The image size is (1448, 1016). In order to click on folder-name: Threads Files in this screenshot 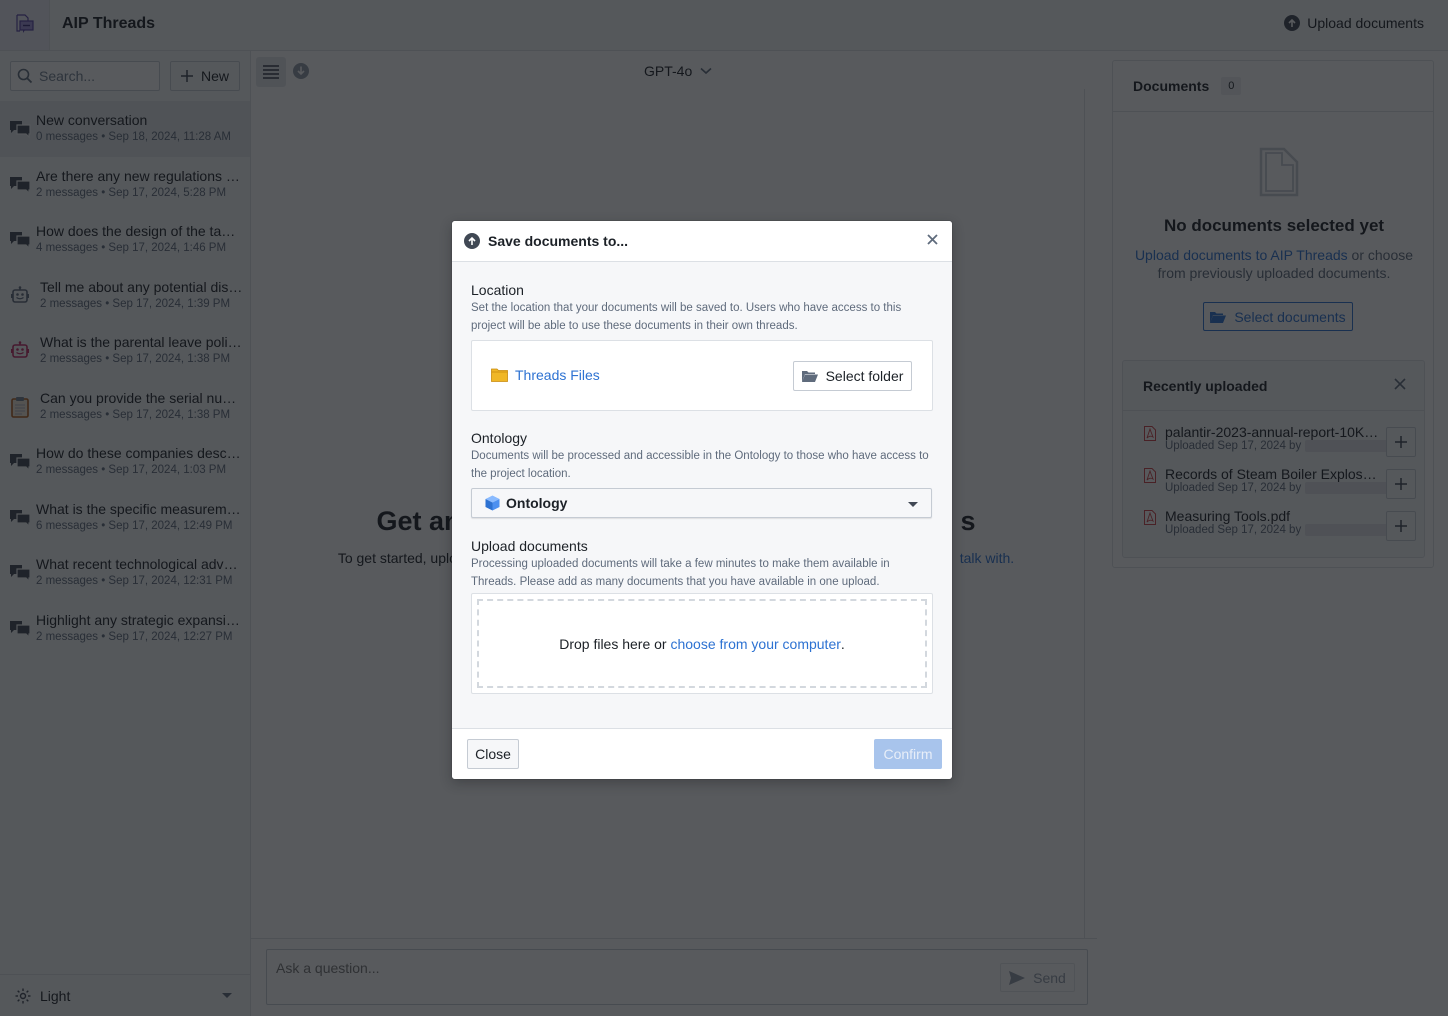, I will do `click(557, 375)`.